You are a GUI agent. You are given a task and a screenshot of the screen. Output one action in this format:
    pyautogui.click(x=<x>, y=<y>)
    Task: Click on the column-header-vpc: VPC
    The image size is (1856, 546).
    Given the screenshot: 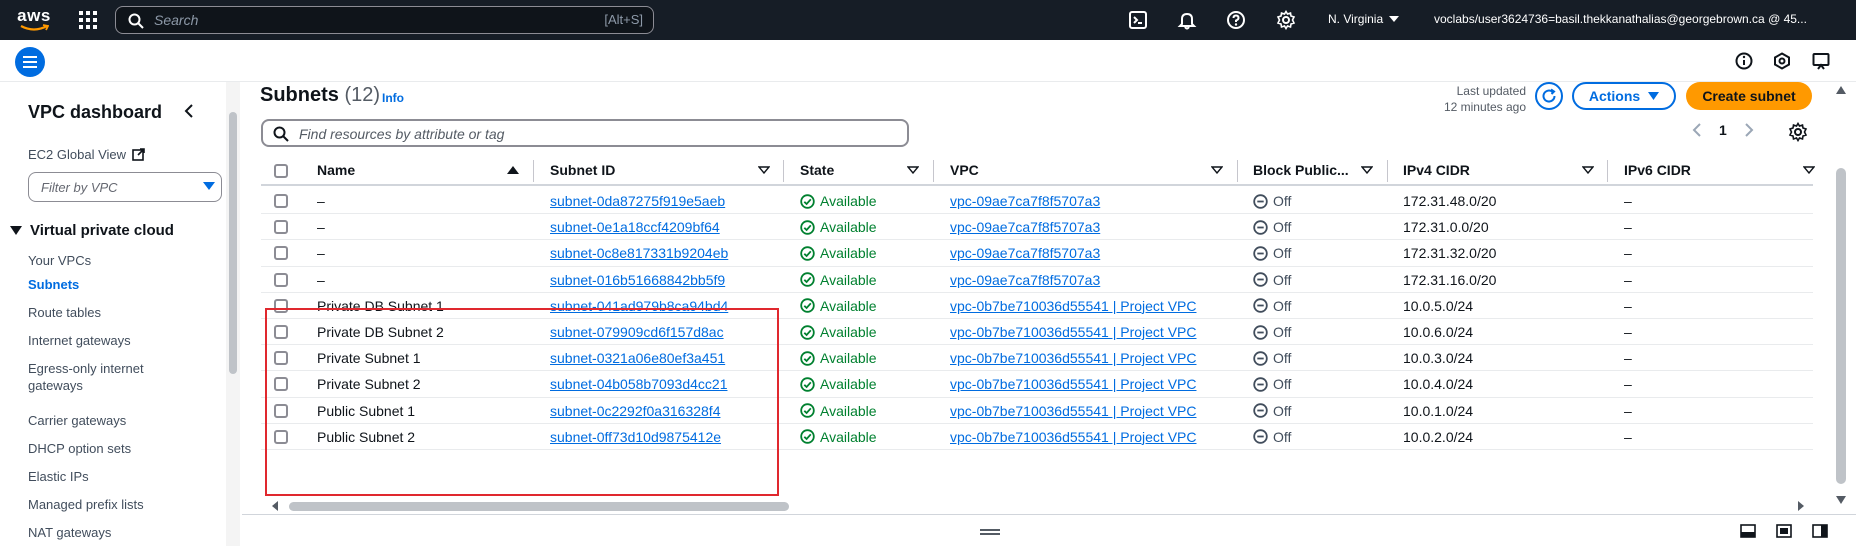 What is the action you would take?
    pyautogui.click(x=964, y=170)
    